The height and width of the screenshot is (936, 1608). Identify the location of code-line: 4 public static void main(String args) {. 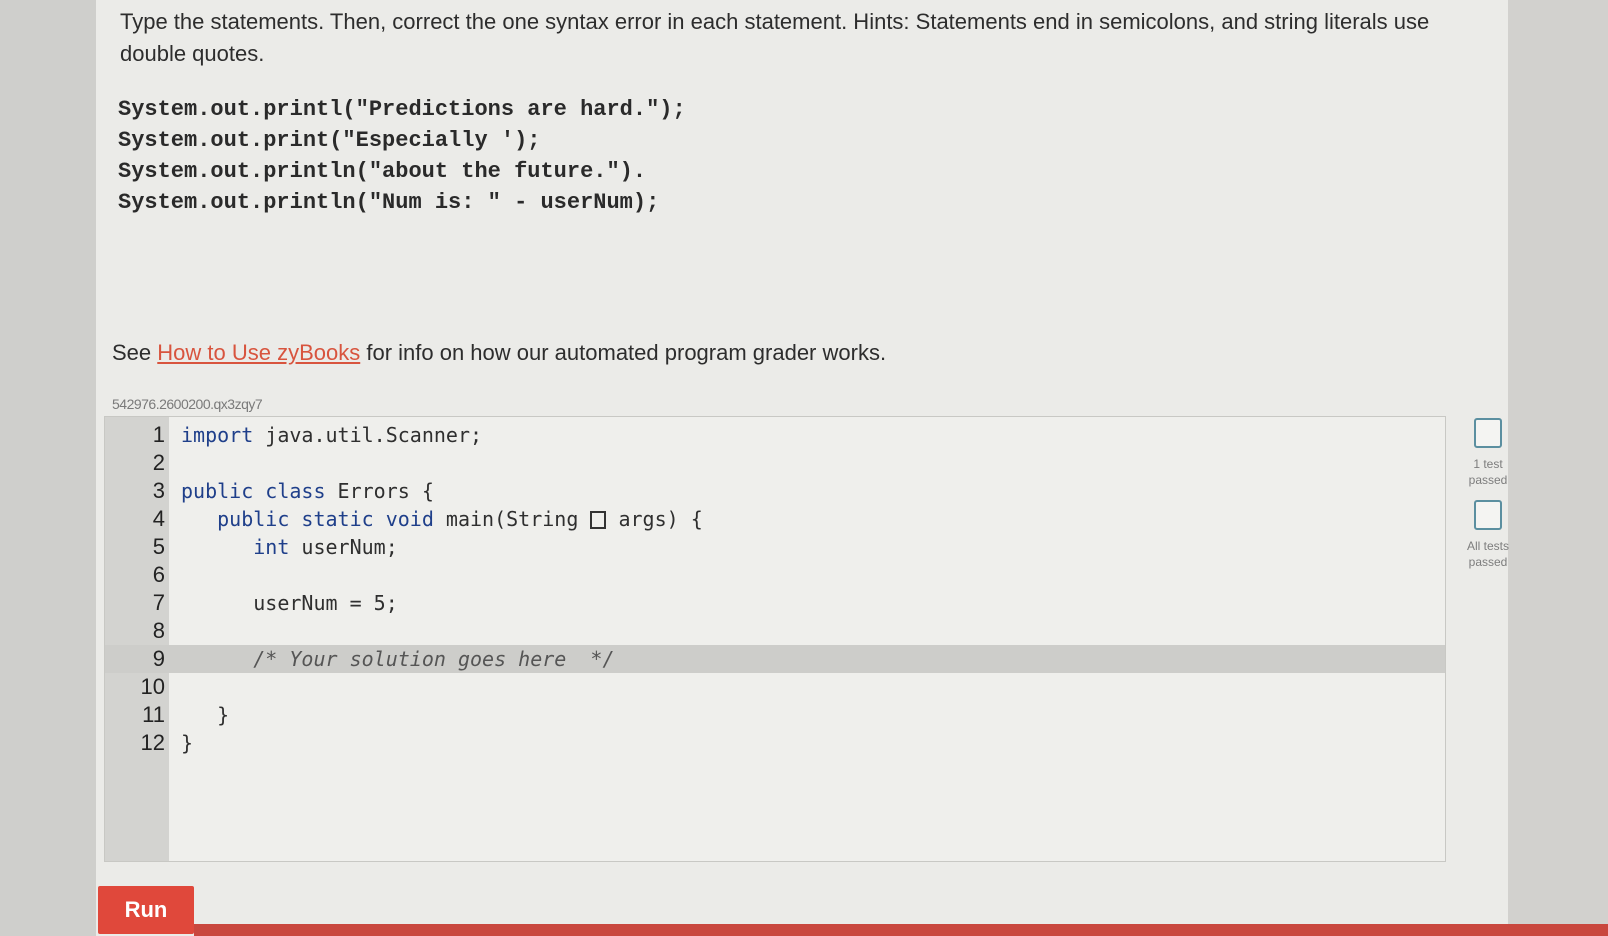
(775, 519).